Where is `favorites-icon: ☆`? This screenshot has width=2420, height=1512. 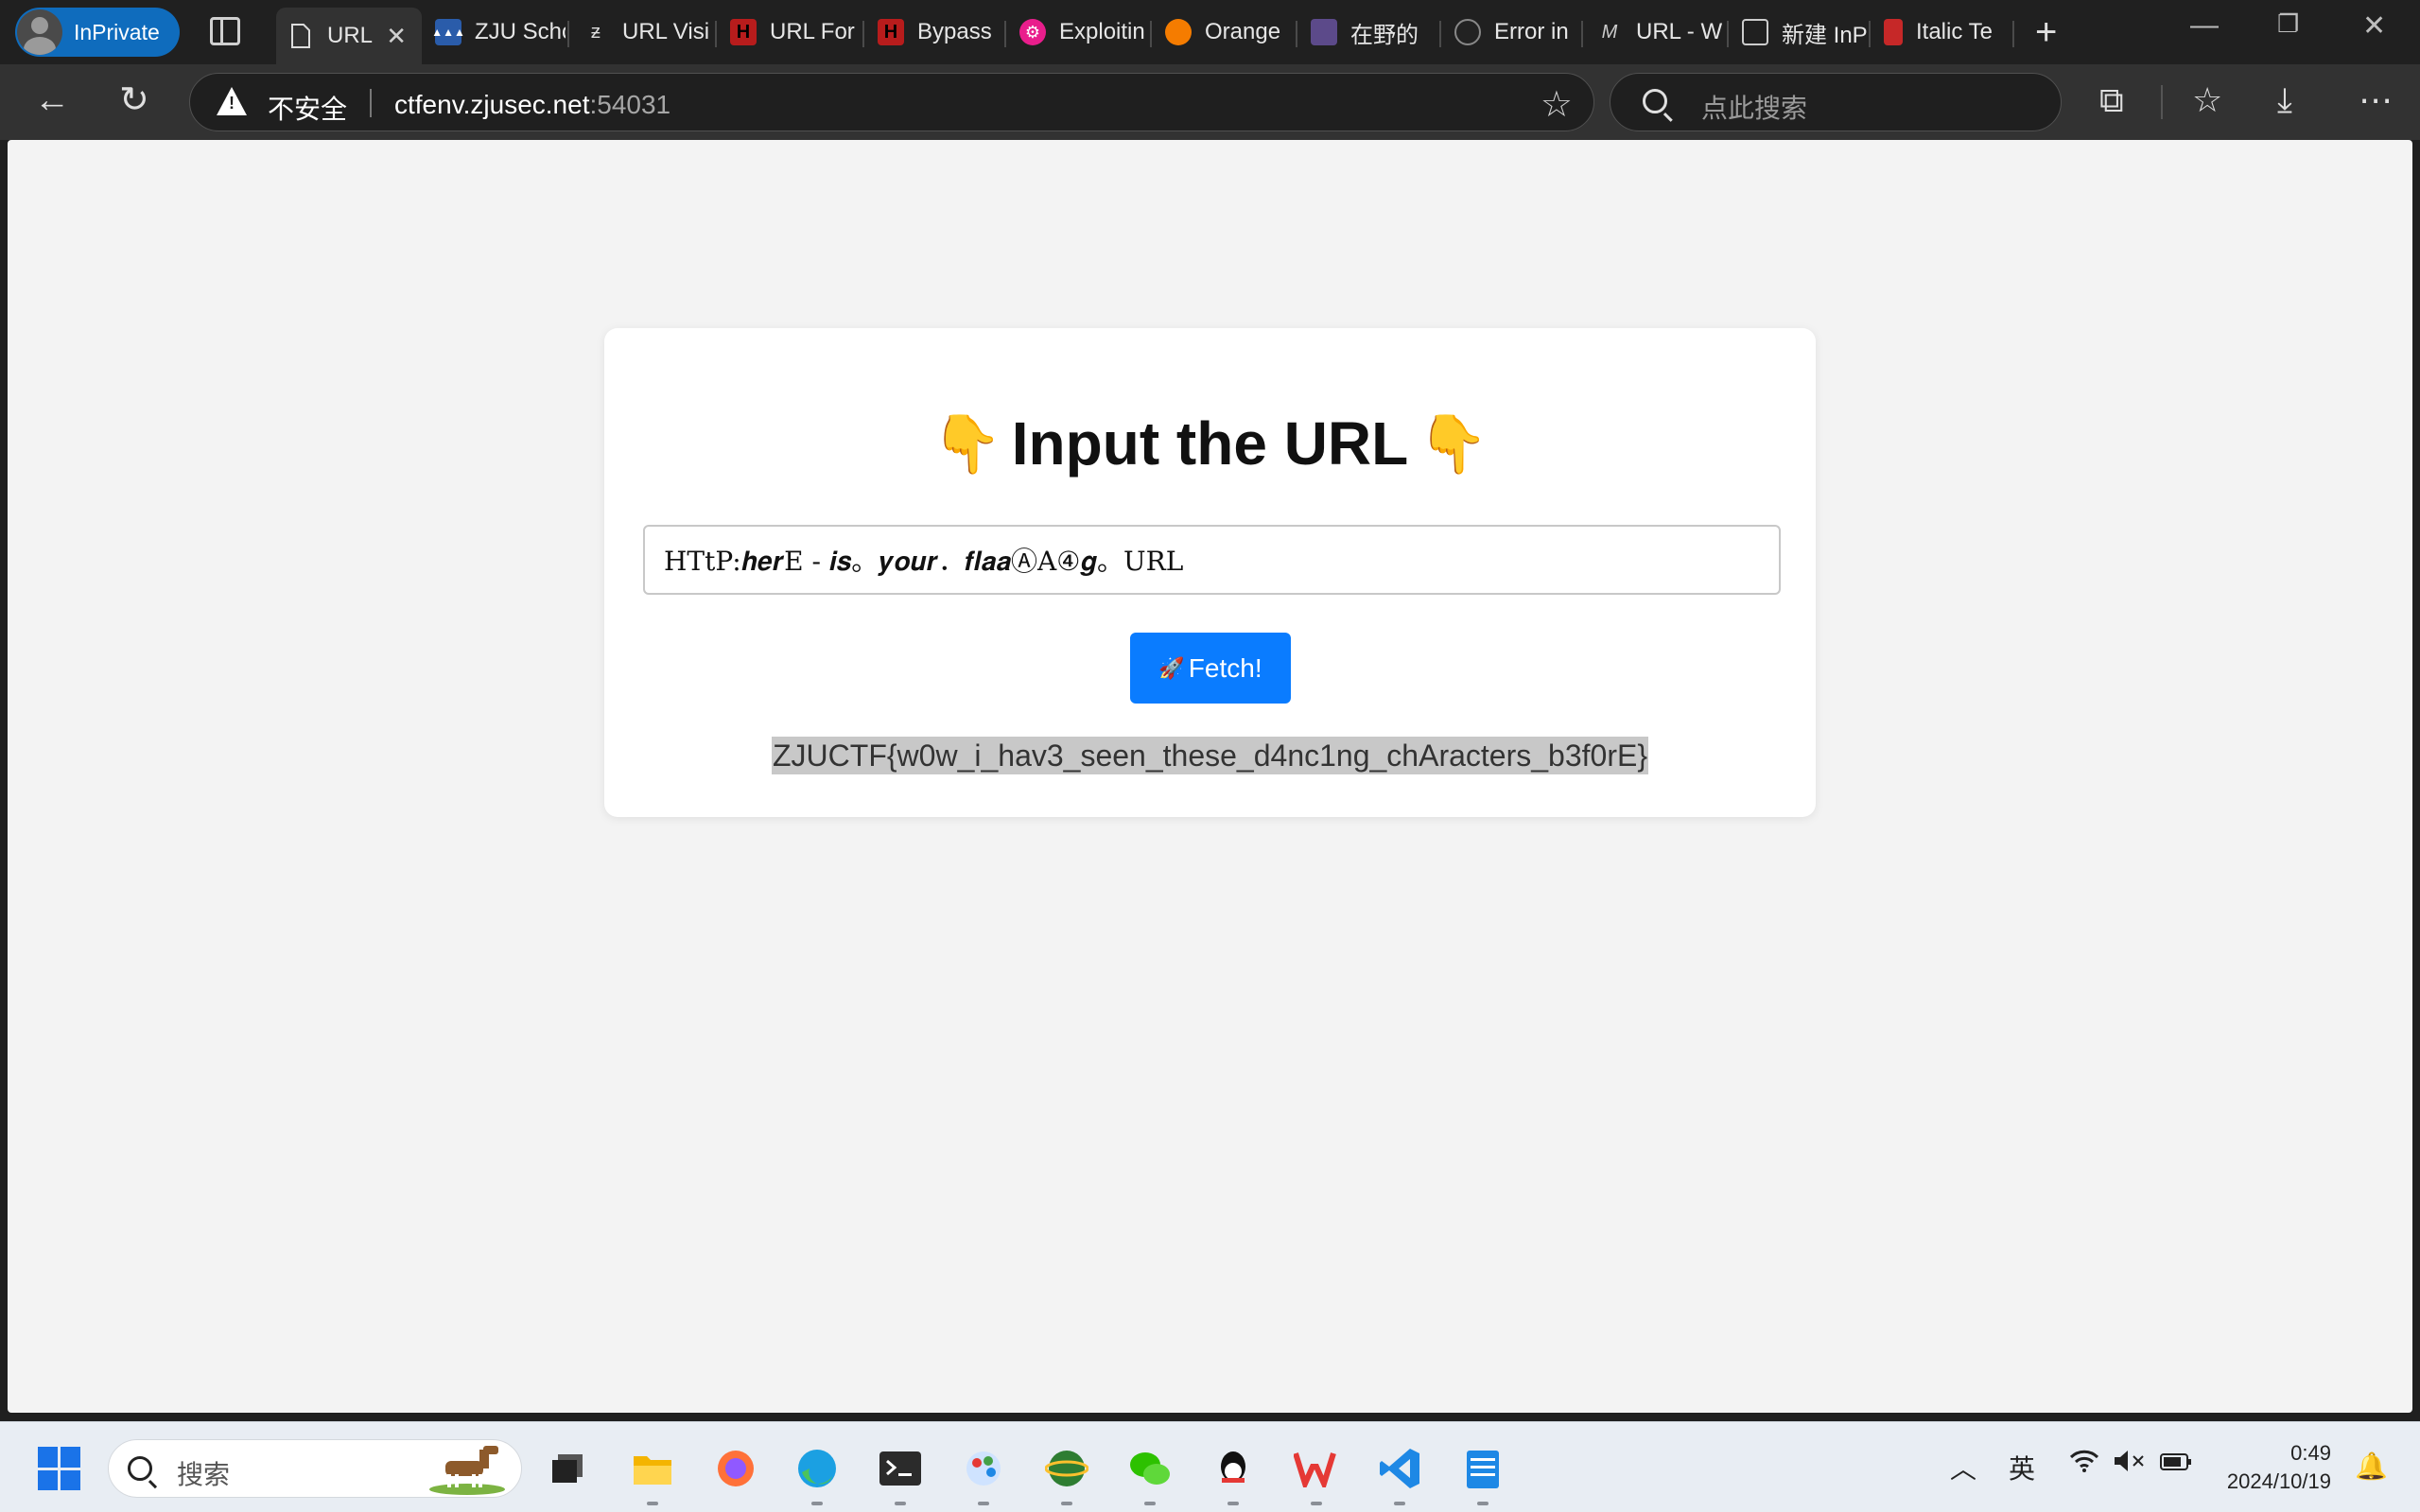
favorites-icon: ☆ is located at coordinates (2207, 100).